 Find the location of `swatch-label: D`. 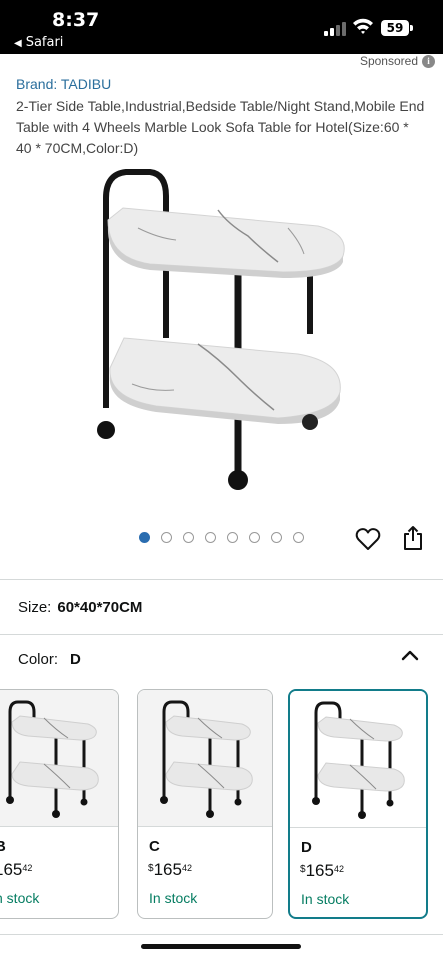

swatch-label: D is located at coordinates (306, 847).